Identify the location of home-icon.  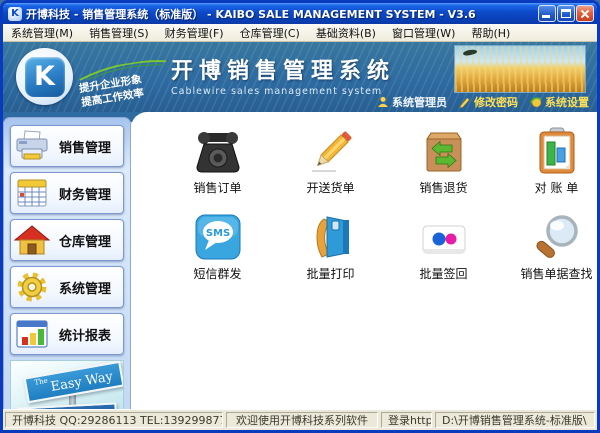
(32, 240).